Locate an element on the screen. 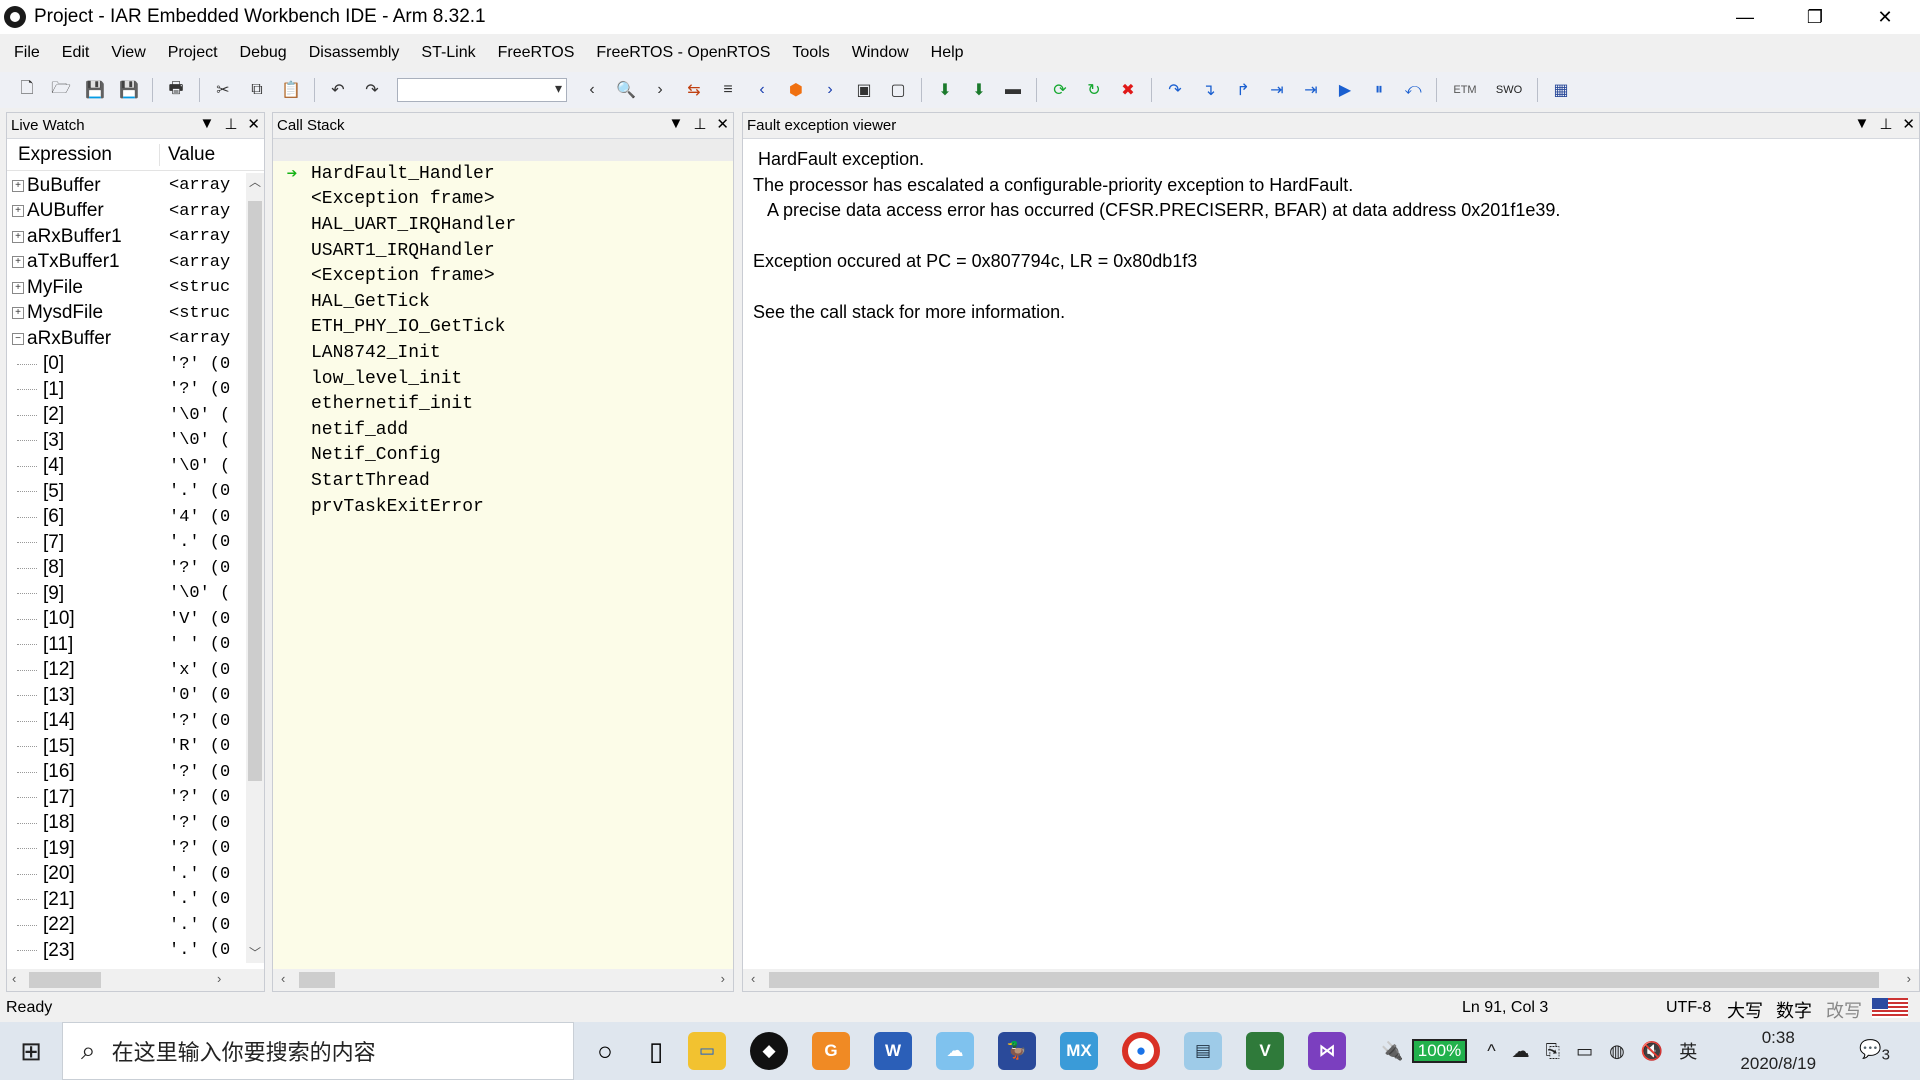  close-window-button: ✕ is located at coordinates (1885, 17).